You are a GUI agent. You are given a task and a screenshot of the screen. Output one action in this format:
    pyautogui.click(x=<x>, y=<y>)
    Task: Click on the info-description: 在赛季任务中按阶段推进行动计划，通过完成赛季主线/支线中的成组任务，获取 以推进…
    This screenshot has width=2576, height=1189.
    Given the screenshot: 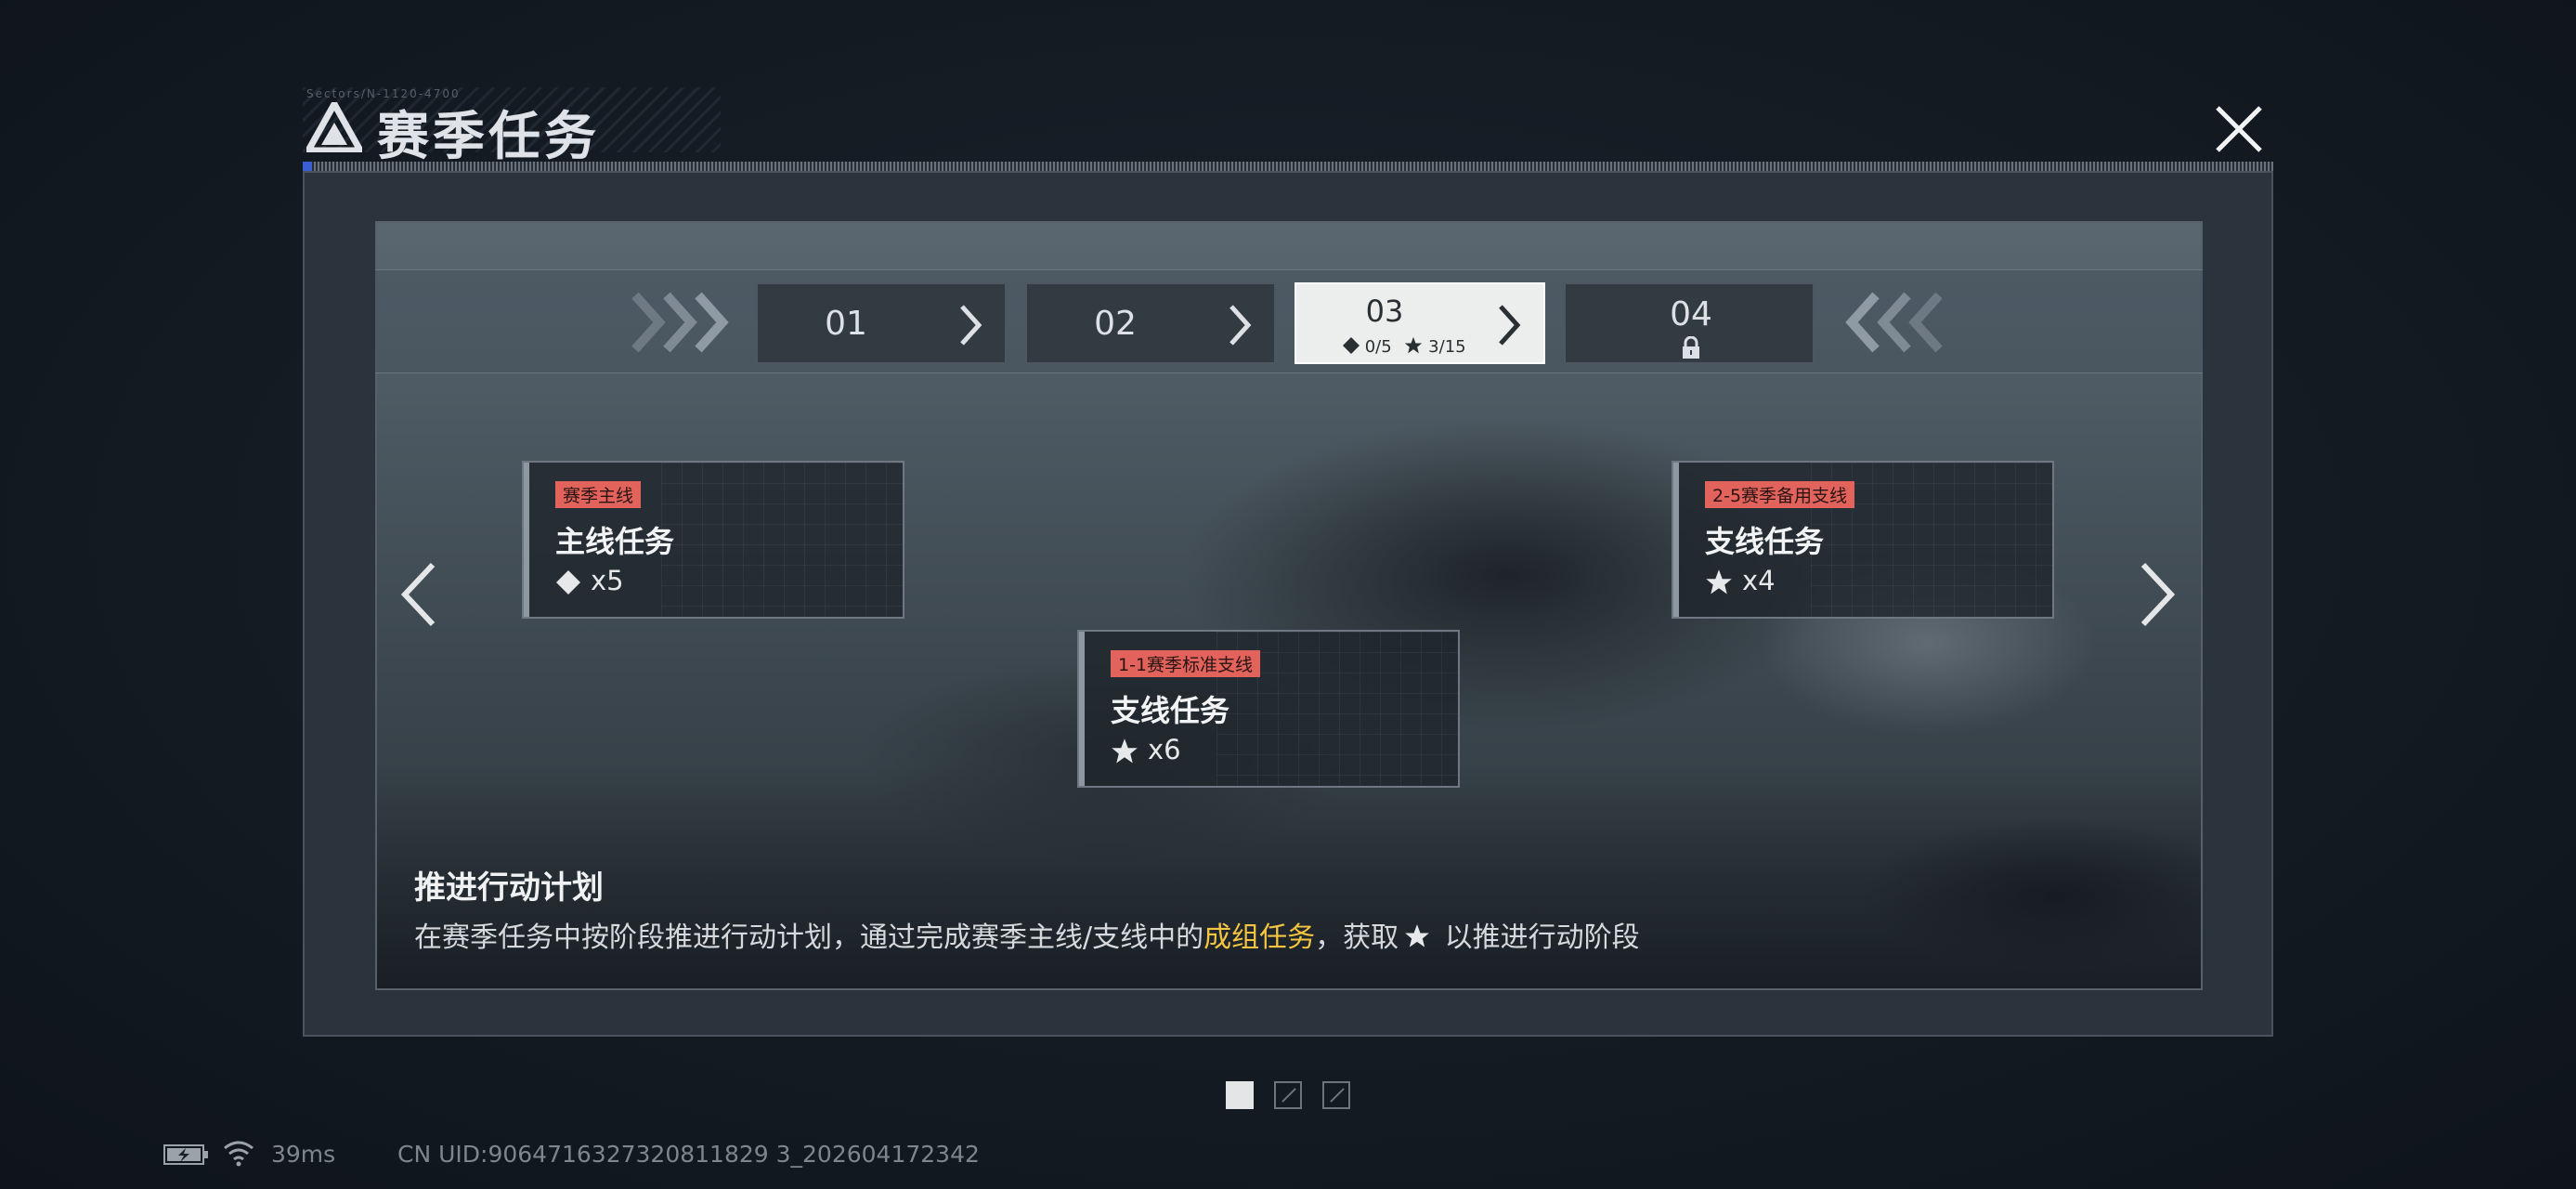 What is the action you would take?
    pyautogui.click(x=1027, y=937)
    